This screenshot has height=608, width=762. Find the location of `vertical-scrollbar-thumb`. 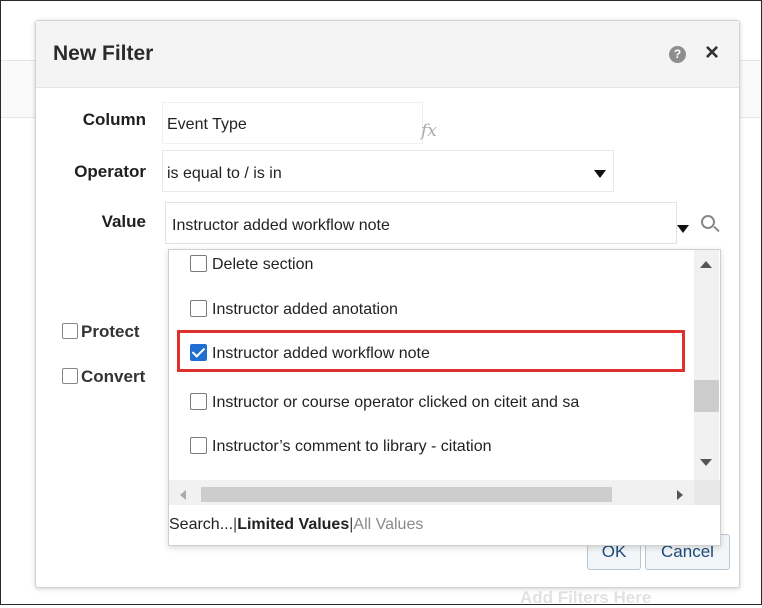

vertical-scrollbar-thumb is located at coordinates (706, 396).